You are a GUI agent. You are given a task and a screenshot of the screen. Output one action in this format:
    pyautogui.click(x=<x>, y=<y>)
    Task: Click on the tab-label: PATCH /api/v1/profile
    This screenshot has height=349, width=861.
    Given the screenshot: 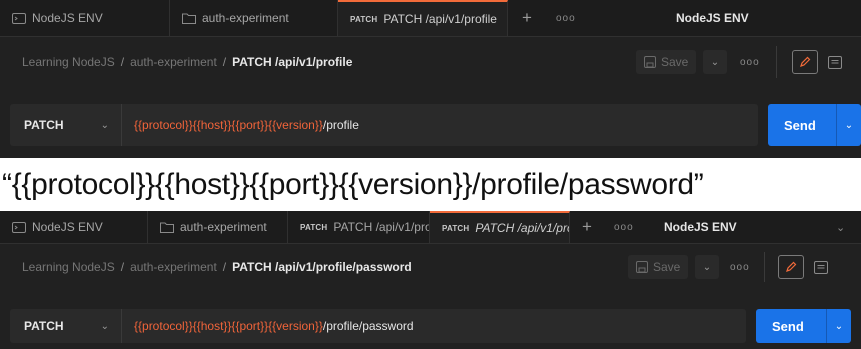 What is the action you would take?
    pyautogui.click(x=440, y=19)
    